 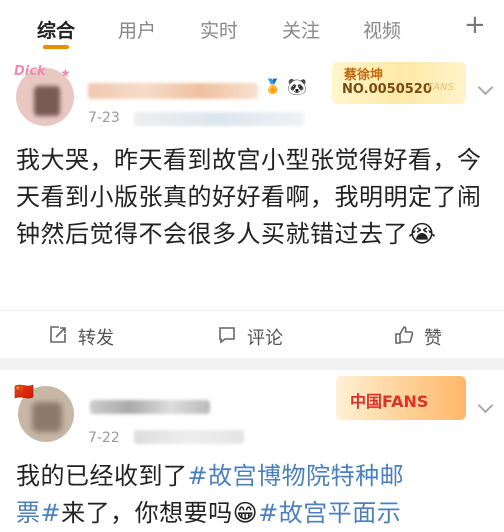 I want to click on hashtag-link: 票#, so click(x=38, y=513).